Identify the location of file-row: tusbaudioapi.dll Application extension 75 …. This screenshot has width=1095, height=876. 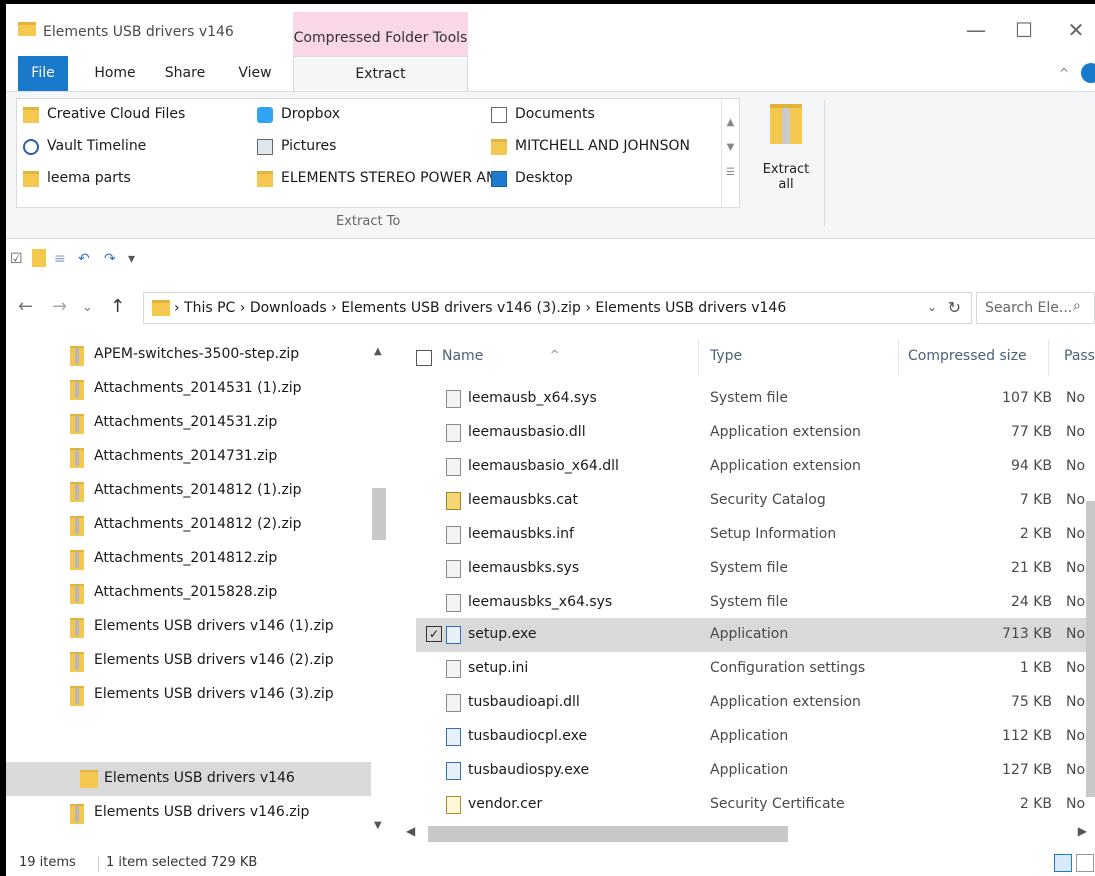
(755, 703).